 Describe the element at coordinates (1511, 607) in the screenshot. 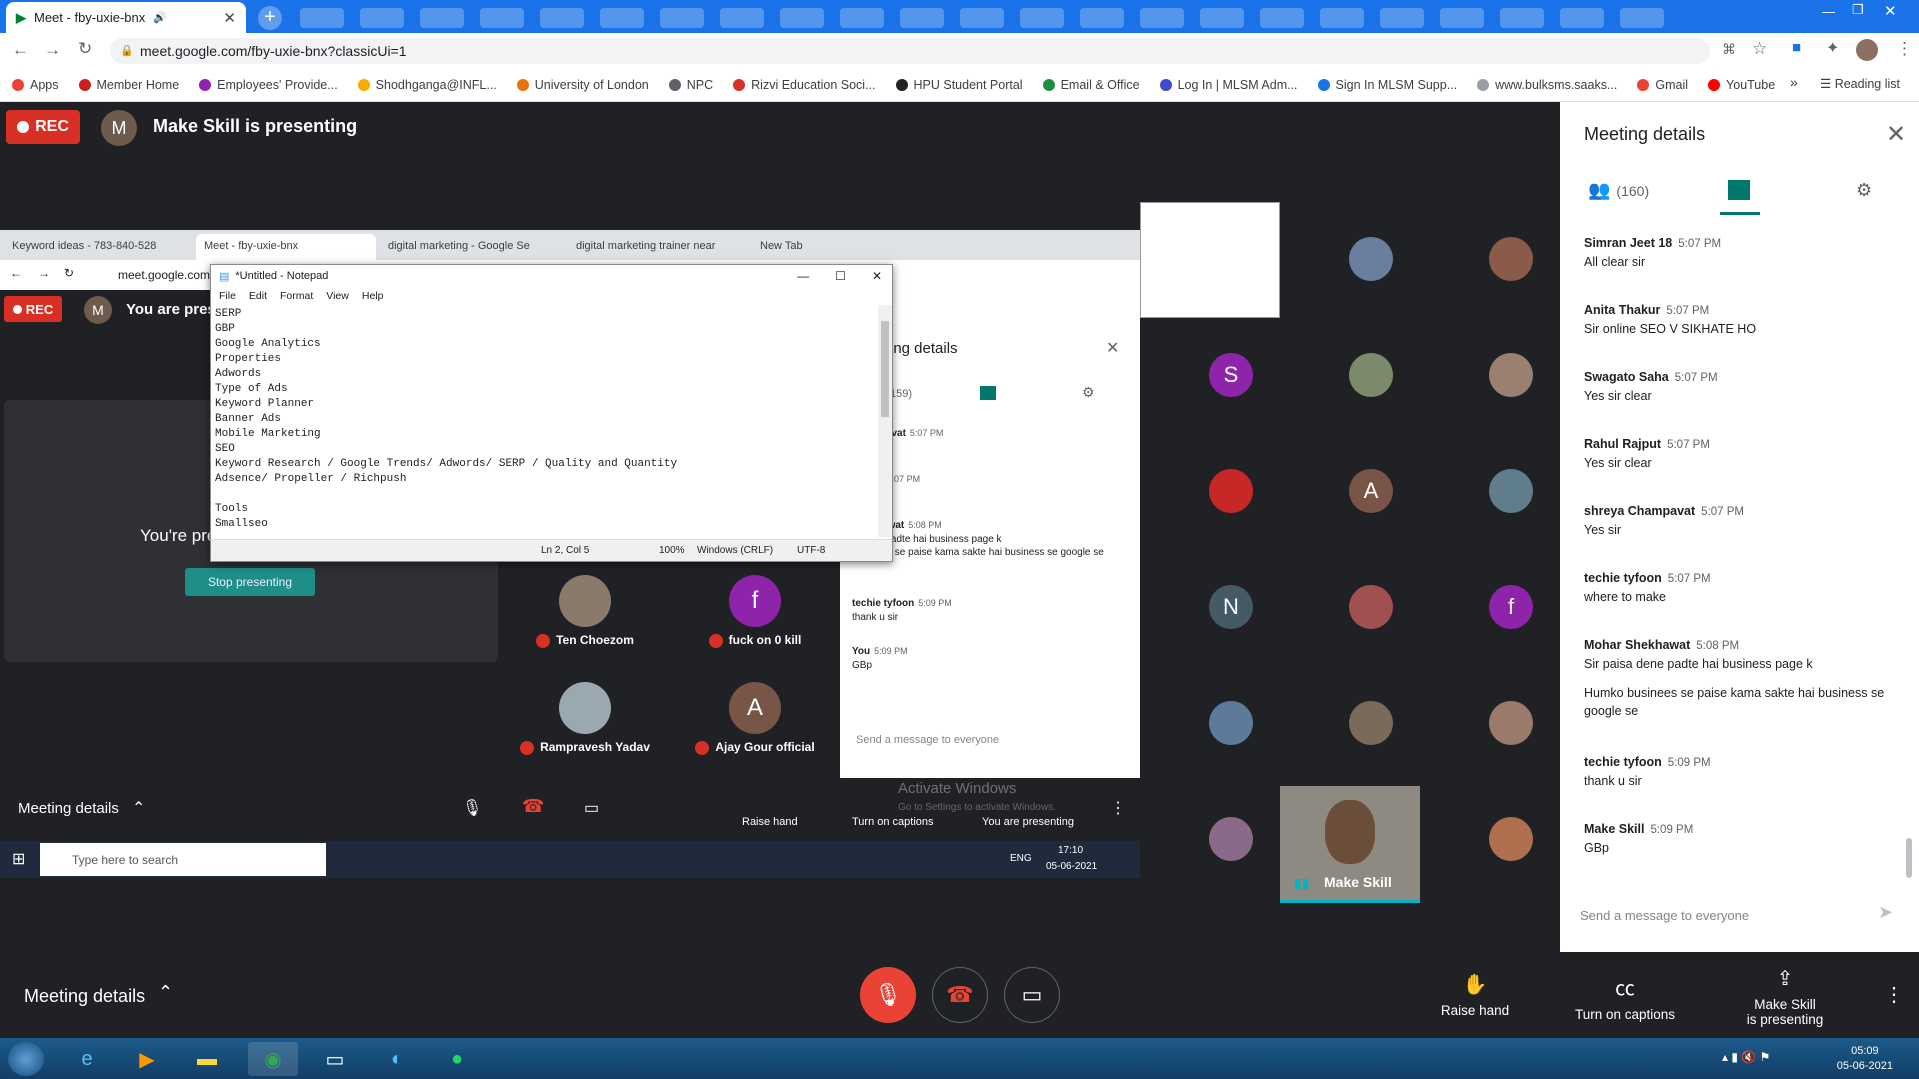

I see `avatar: f` at that location.